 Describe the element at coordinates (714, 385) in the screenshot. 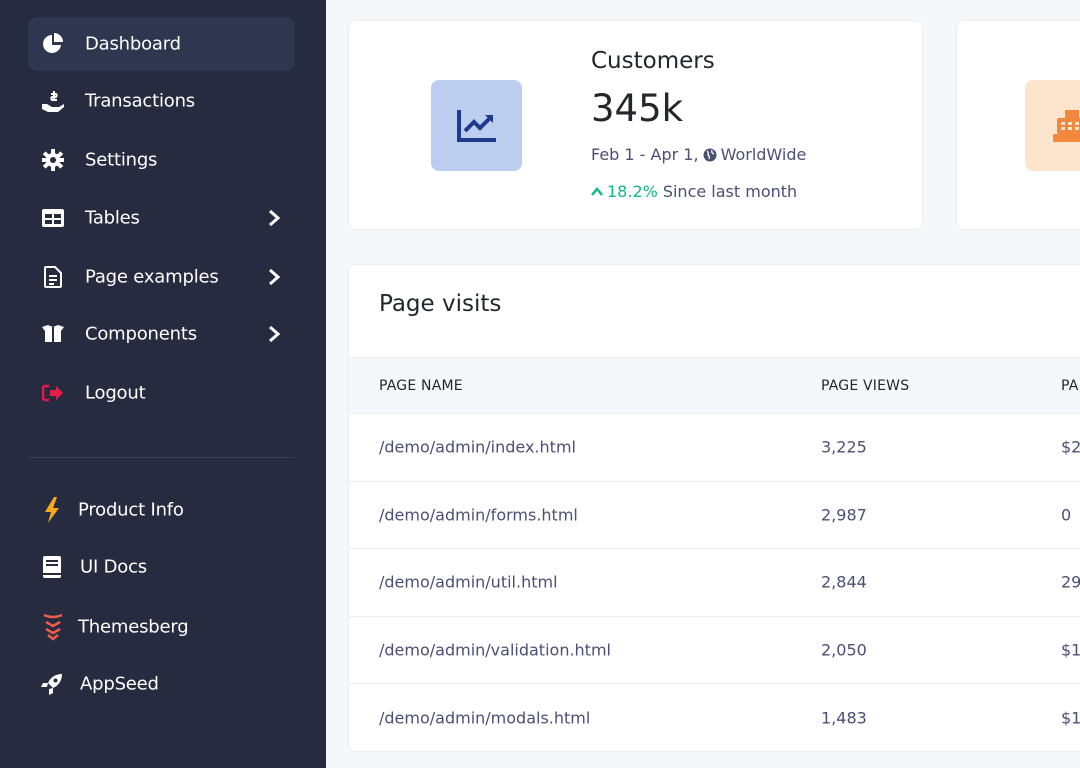

I see `table-header: PAGE NAME PAGE VIEWS PA` at that location.